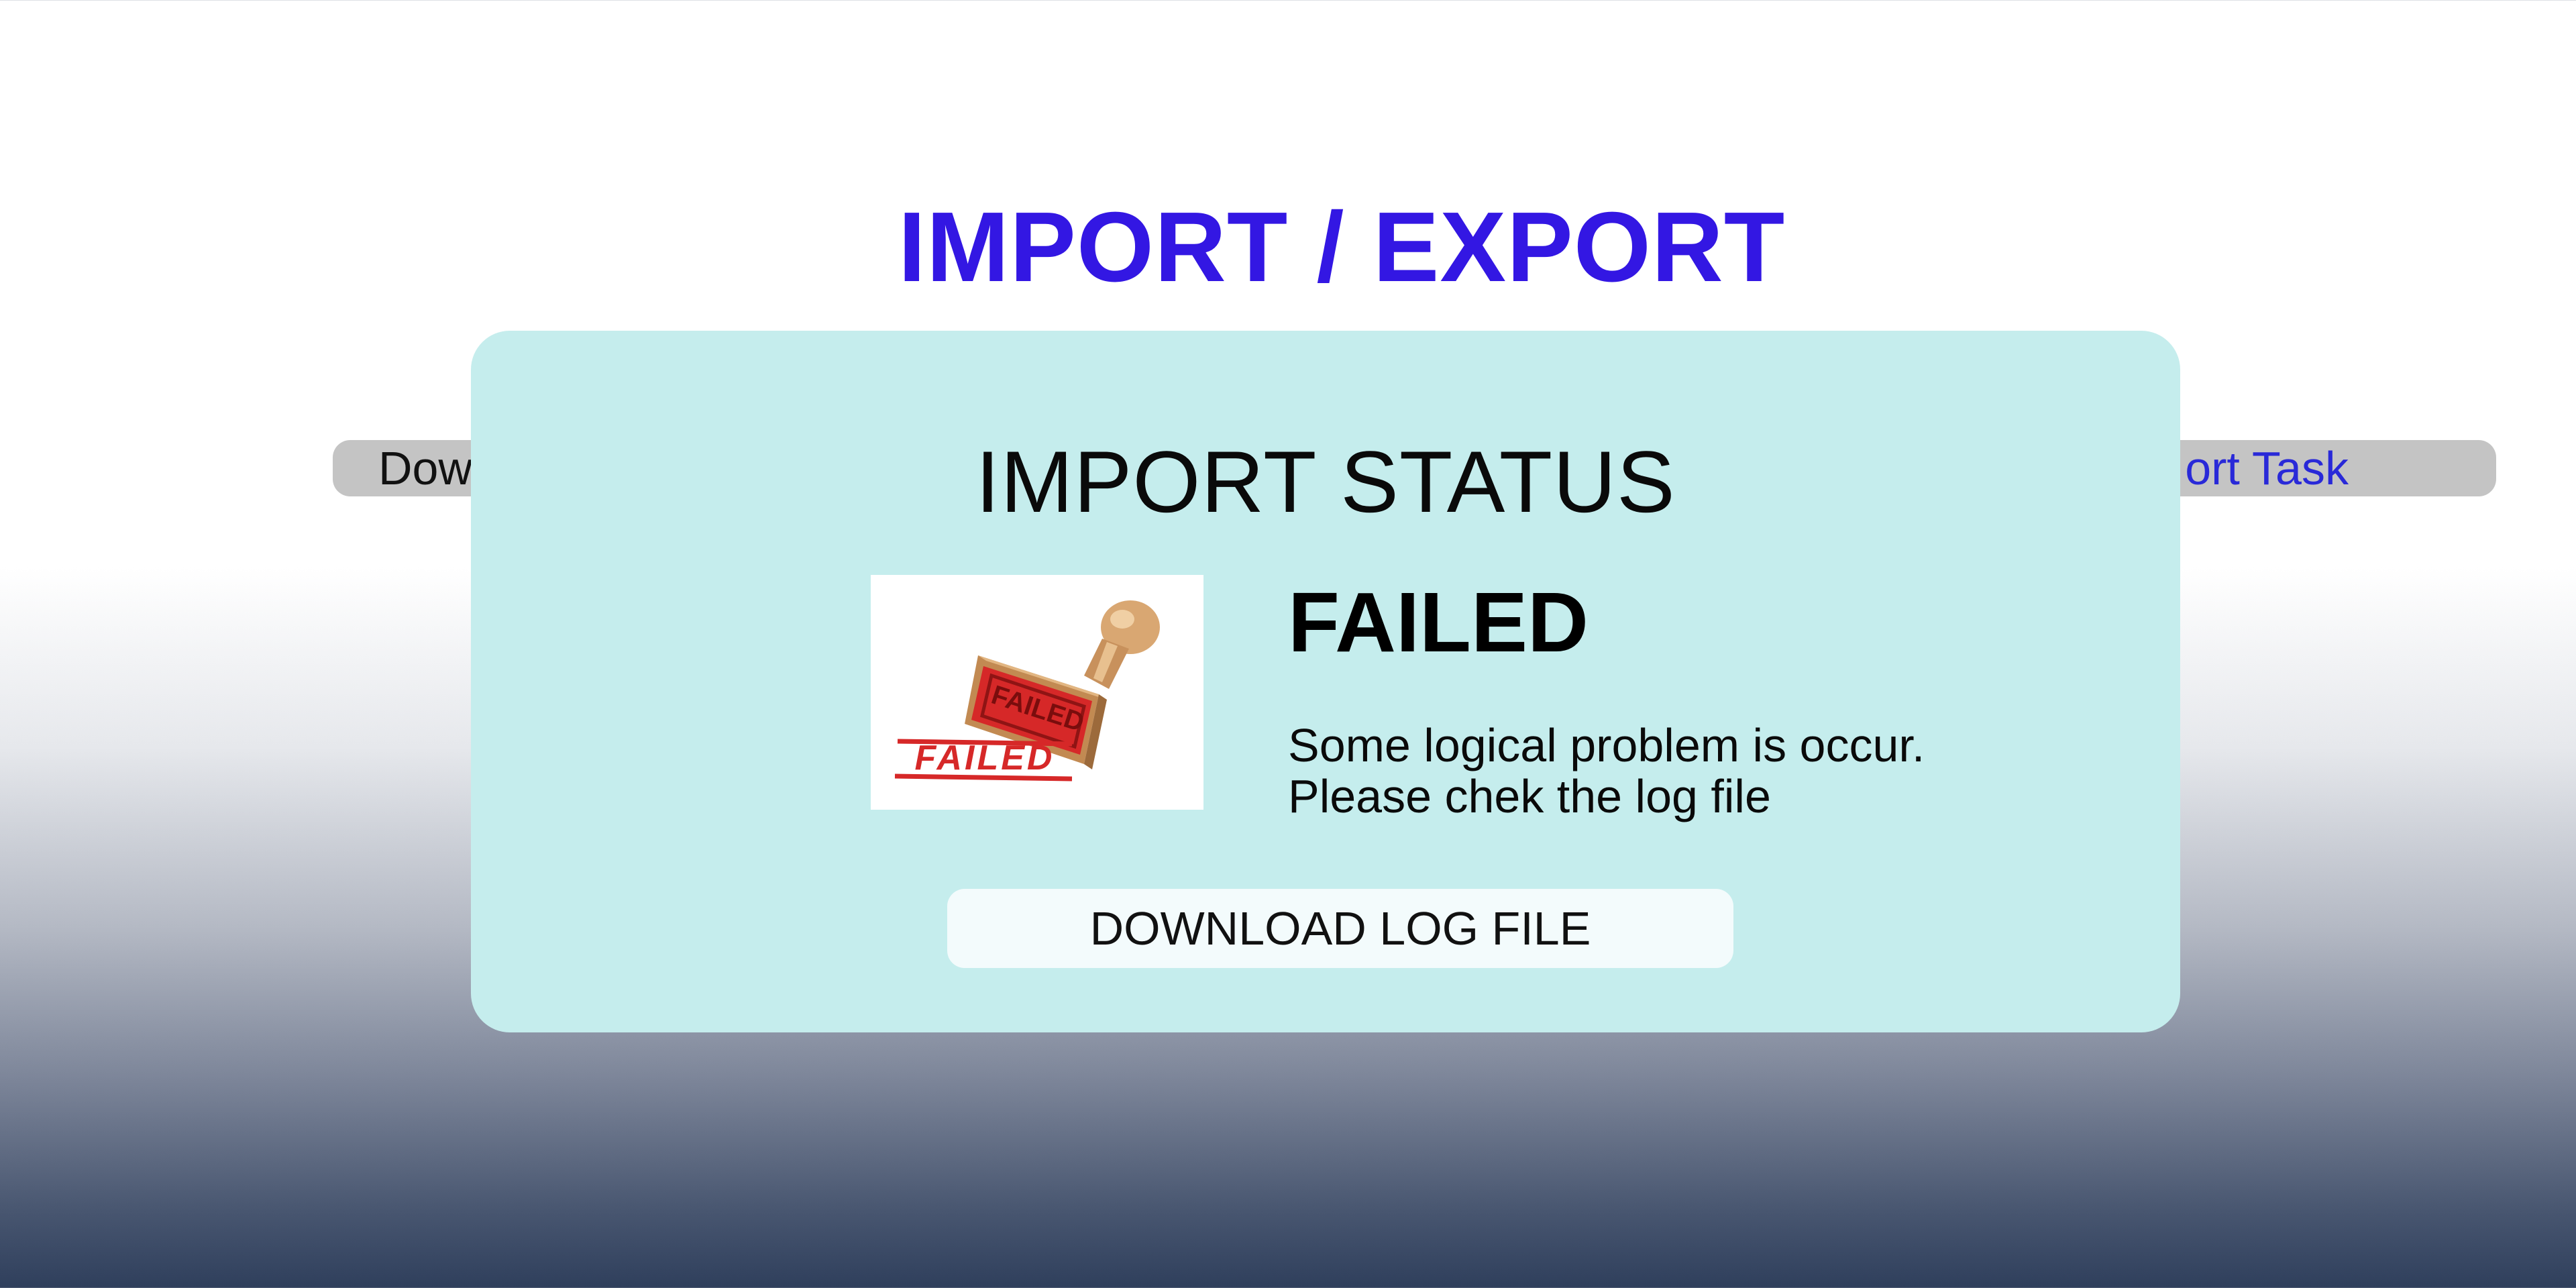 The height and width of the screenshot is (1288, 2576). What do you see at coordinates (1606, 745) in the screenshot?
I see `status-message-line-1: Some logical problem is occur.` at bounding box center [1606, 745].